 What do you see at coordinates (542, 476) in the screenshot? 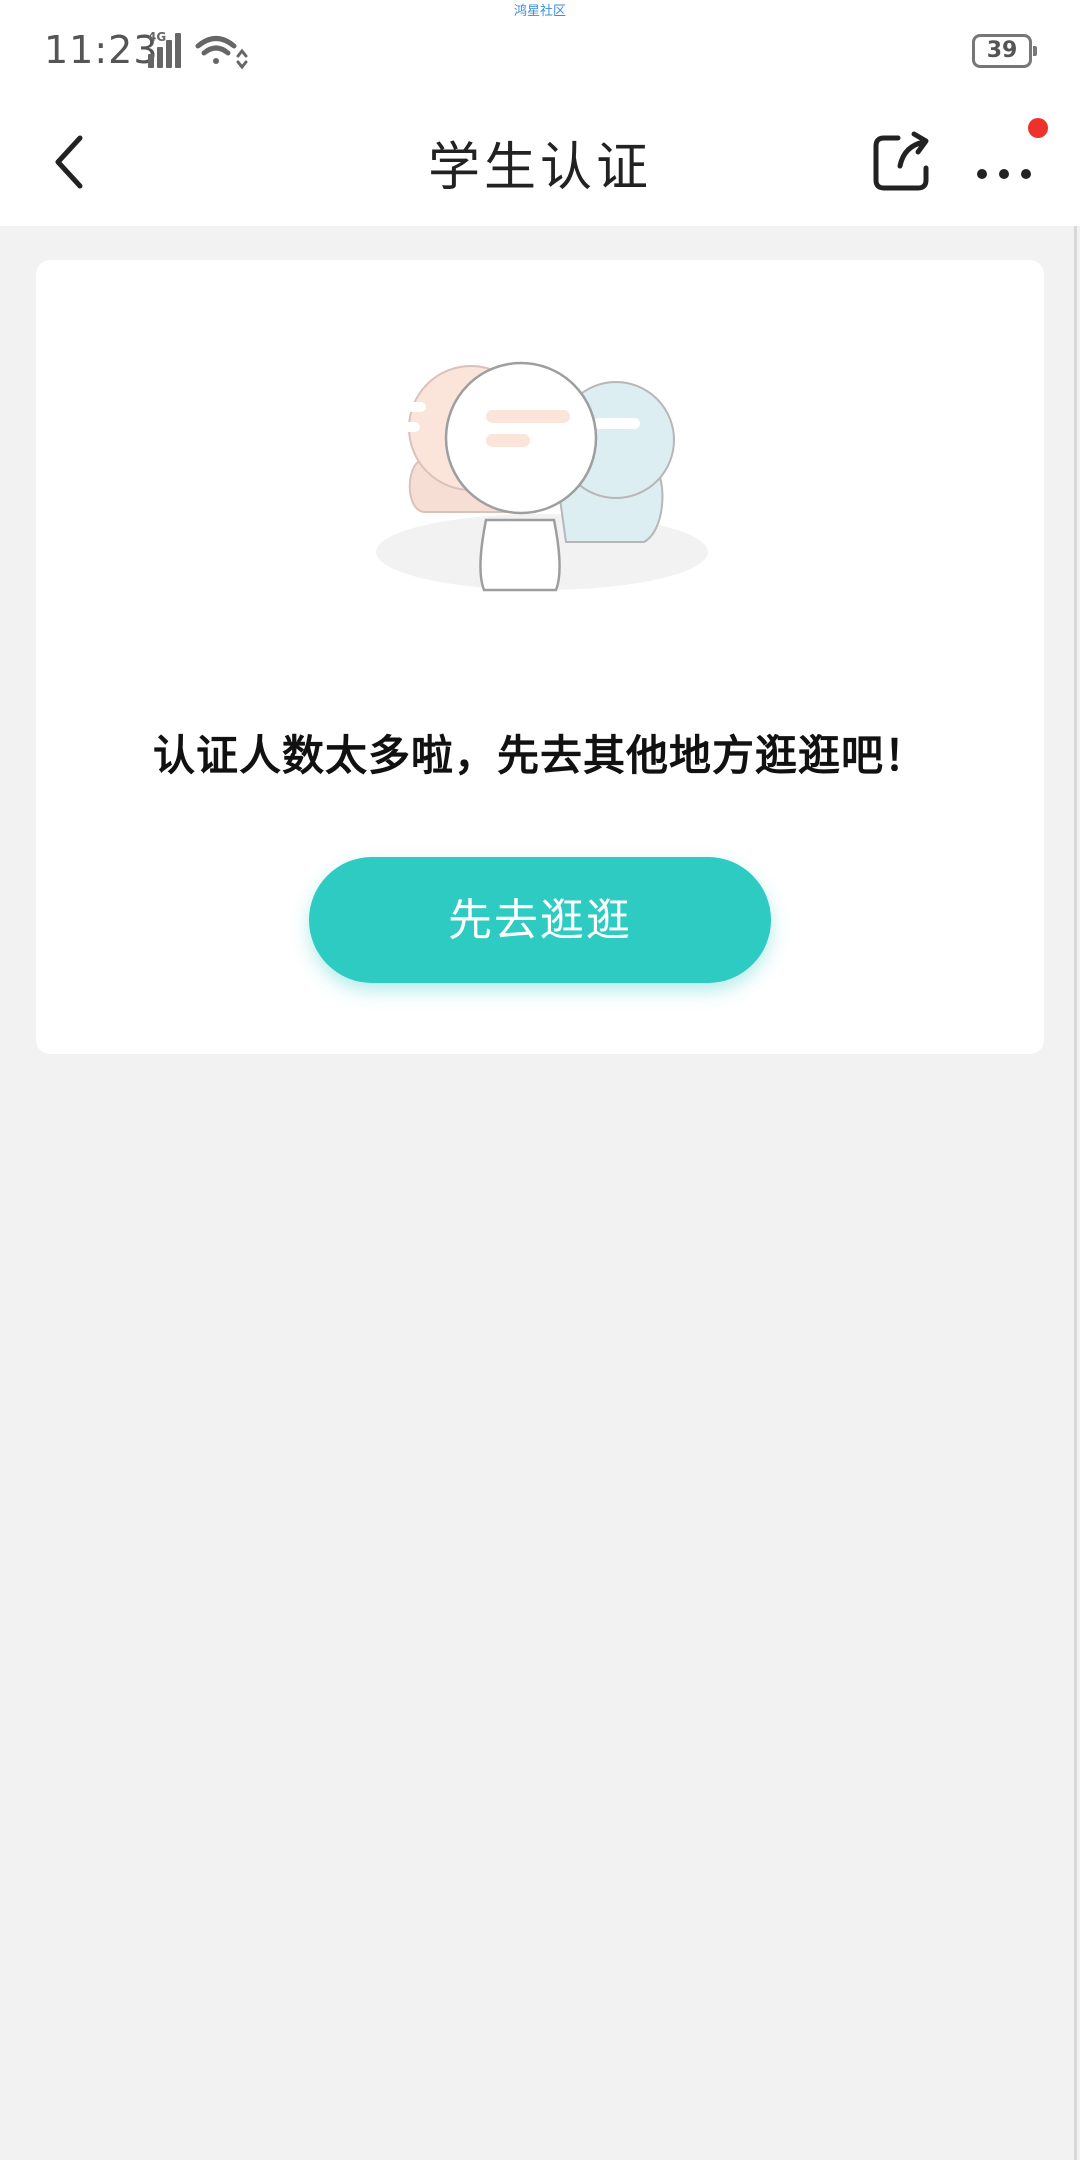
I see `chat-people-illustration` at bounding box center [542, 476].